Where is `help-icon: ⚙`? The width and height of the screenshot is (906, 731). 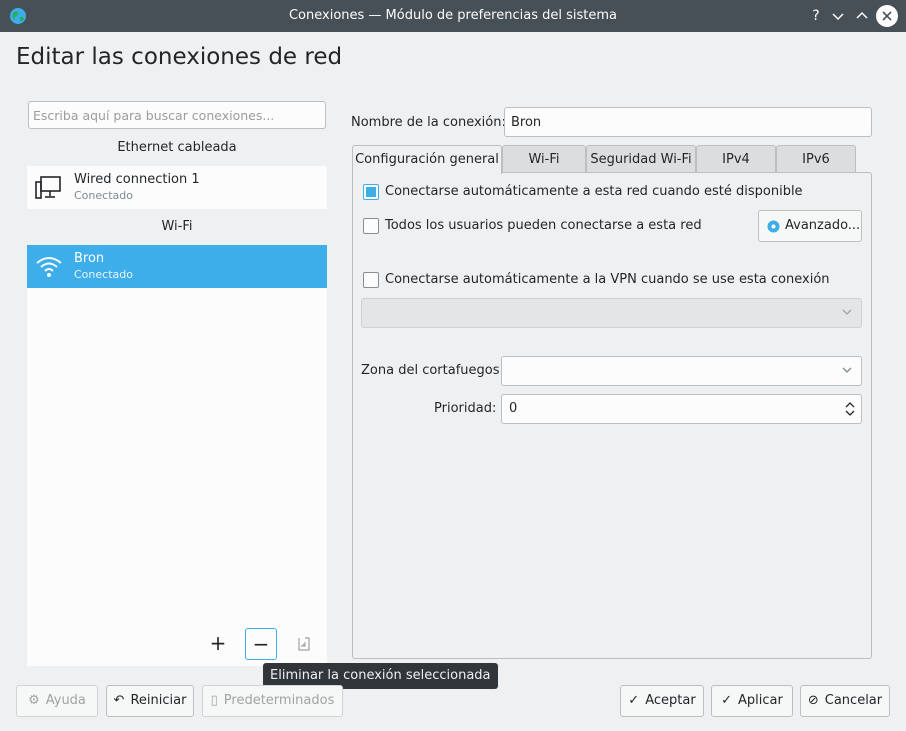 help-icon: ⚙ is located at coordinates (34, 700).